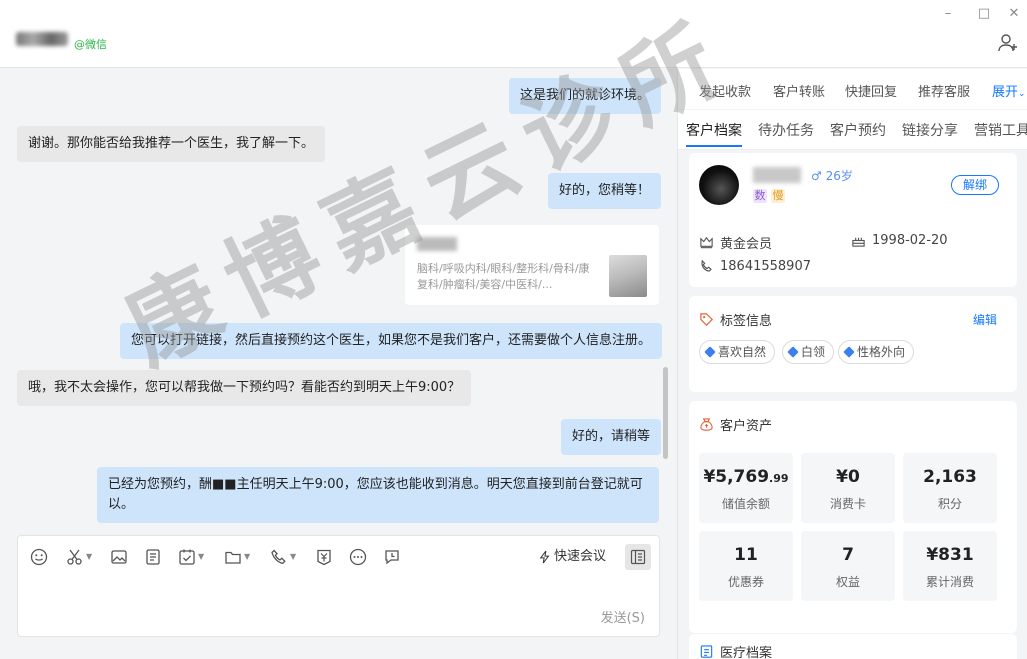 Image resolution: width=1027 pixels, height=659 pixels. Describe the element at coordinates (42, 39) in the screenshot. I see `contact-name-blurred` at that location.